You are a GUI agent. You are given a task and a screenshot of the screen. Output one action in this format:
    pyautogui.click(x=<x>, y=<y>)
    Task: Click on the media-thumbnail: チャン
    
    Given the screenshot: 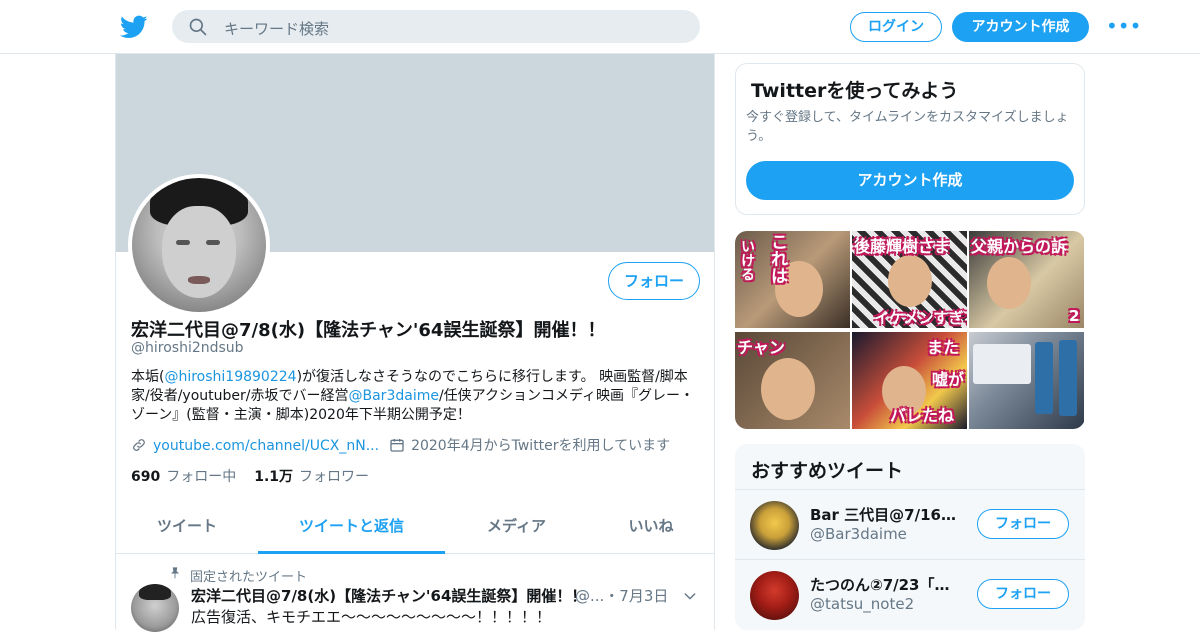 What is the action you would take?
    pyautogui.click(x=792, y=380)
    